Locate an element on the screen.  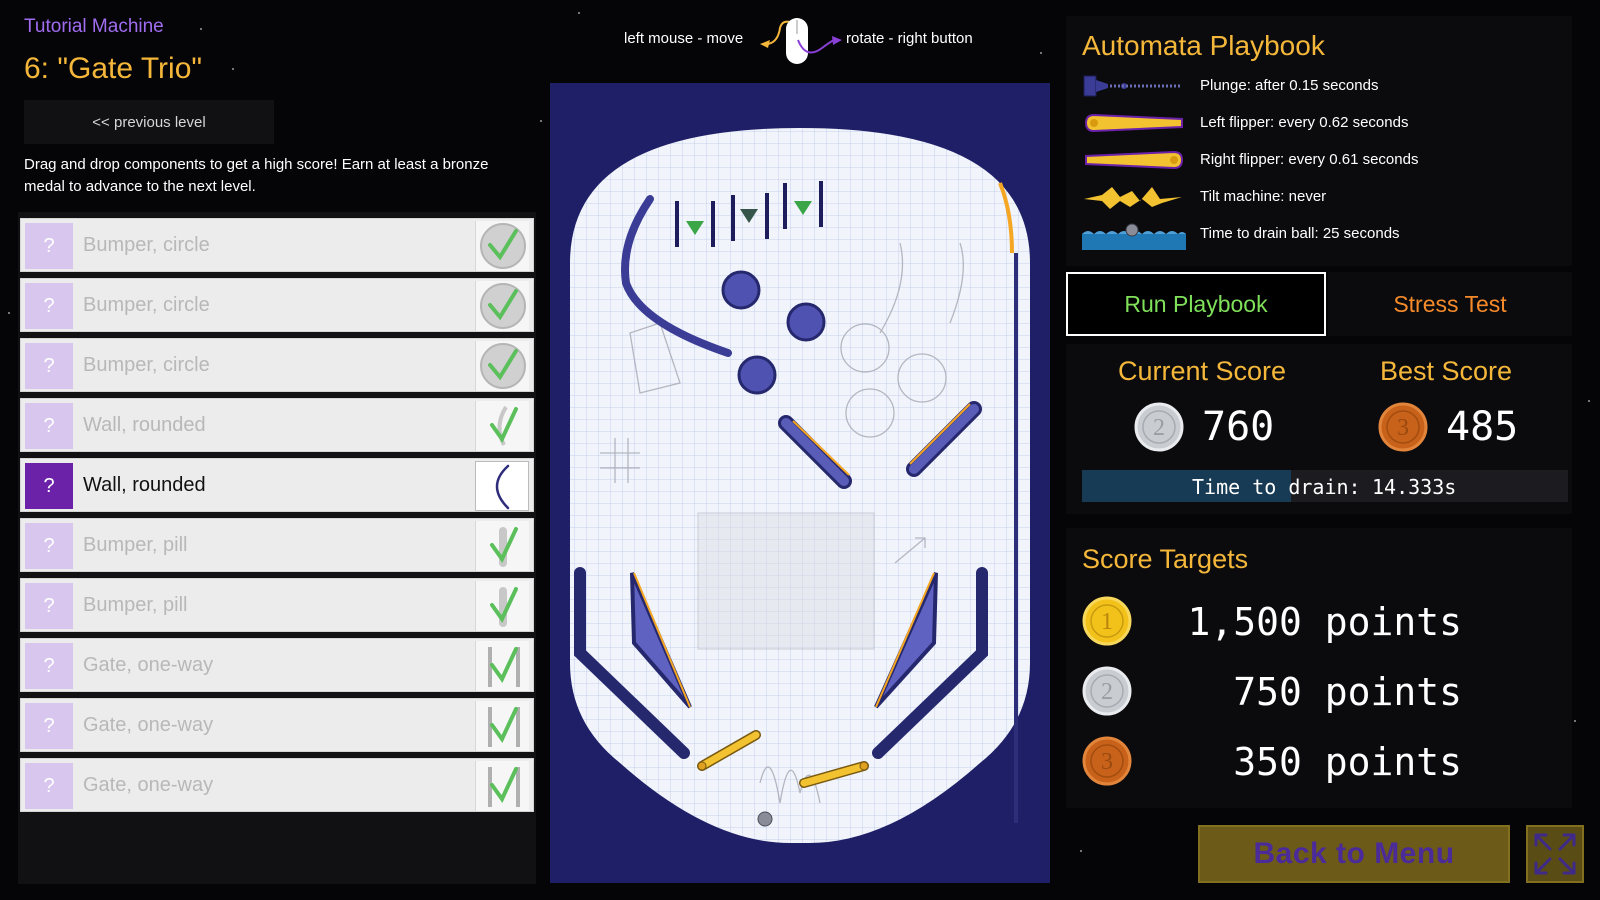
drain-timer-bar: Time to drain: 14.333s is located at coordinates (1325, 486).